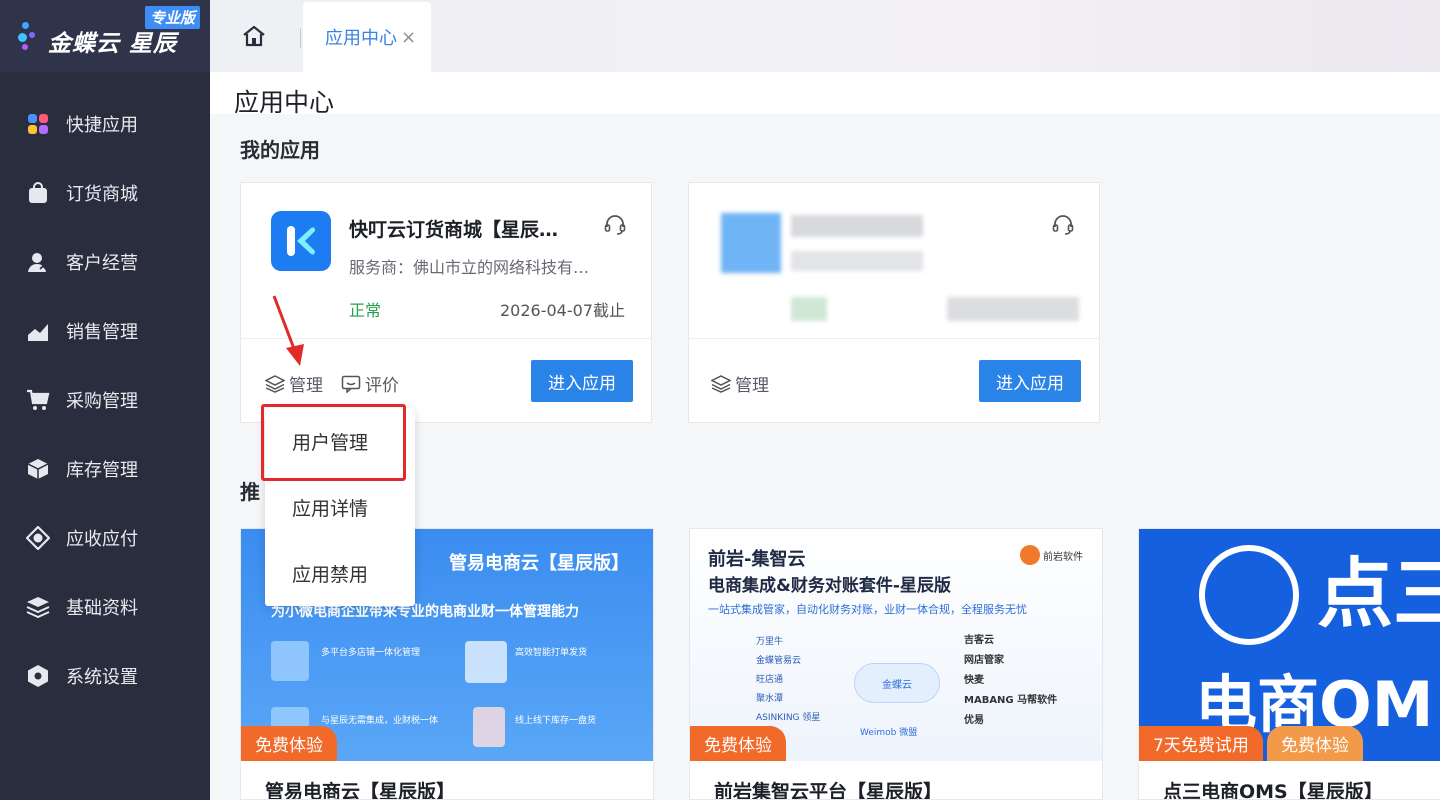 This screenshot has height=800, width=1440. What do you see at coordinates (1315, 743) in the screenshot?
I see `free-experience-tag: 免费体验` at bounding box center [1315, 743].